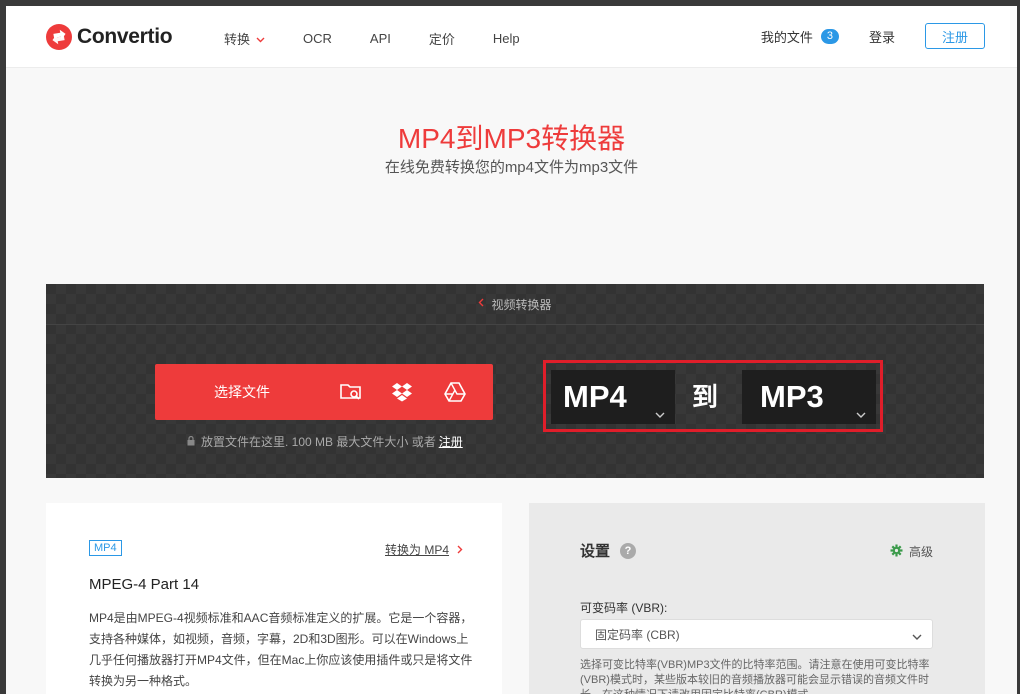  Describe the element at coordinates (451, 441) in the screenshot. I see `drop-note-register-link: 注册` at that location.